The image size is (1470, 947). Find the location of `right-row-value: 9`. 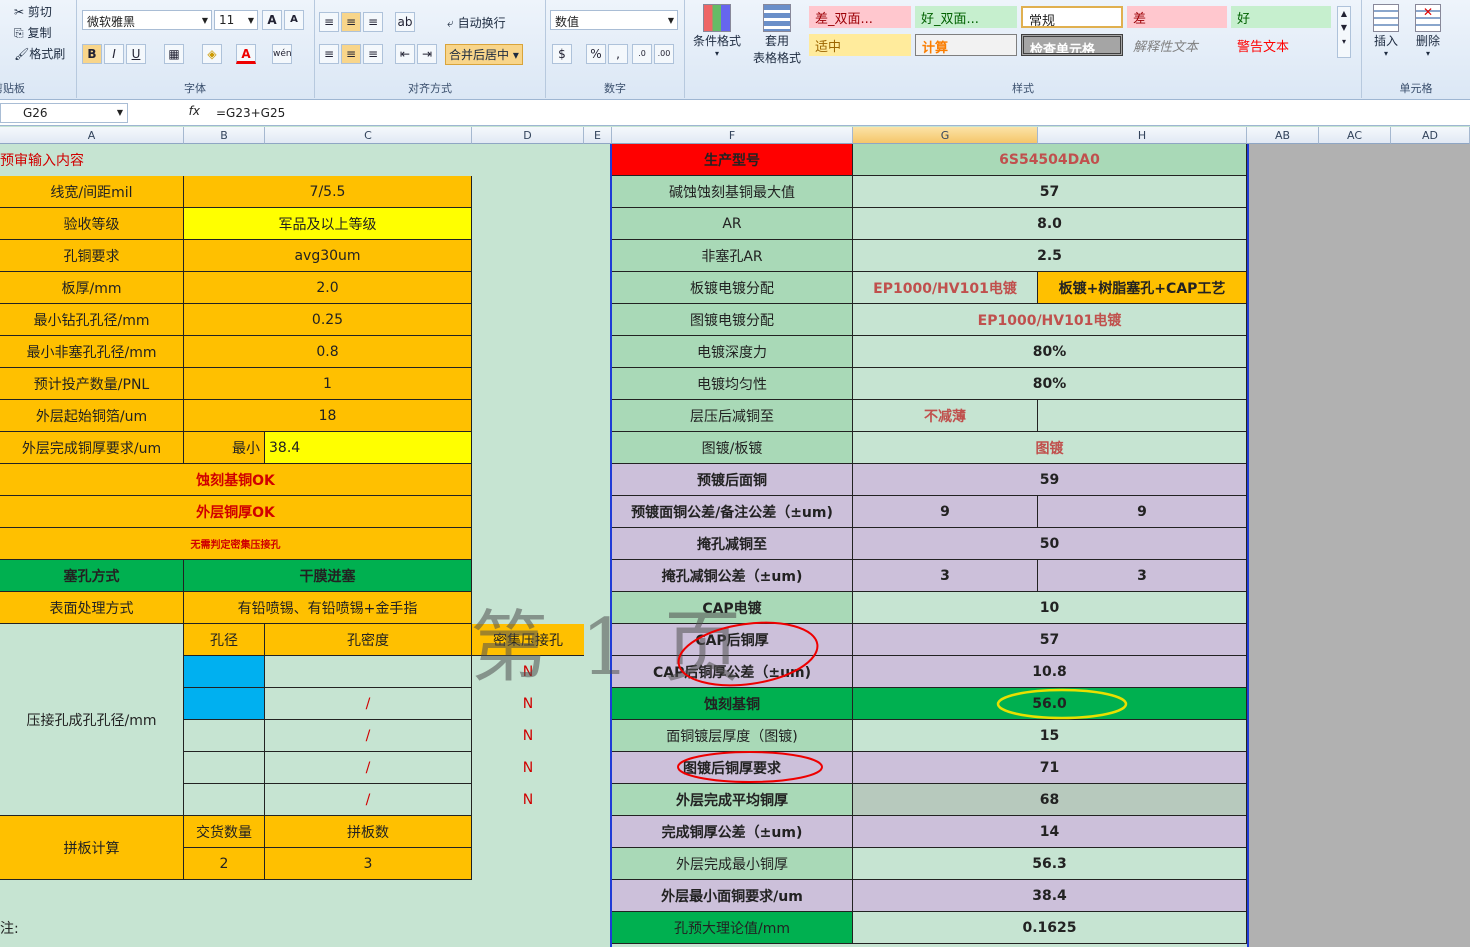

right-row-value: 9 is located at coordinates (945, 512).